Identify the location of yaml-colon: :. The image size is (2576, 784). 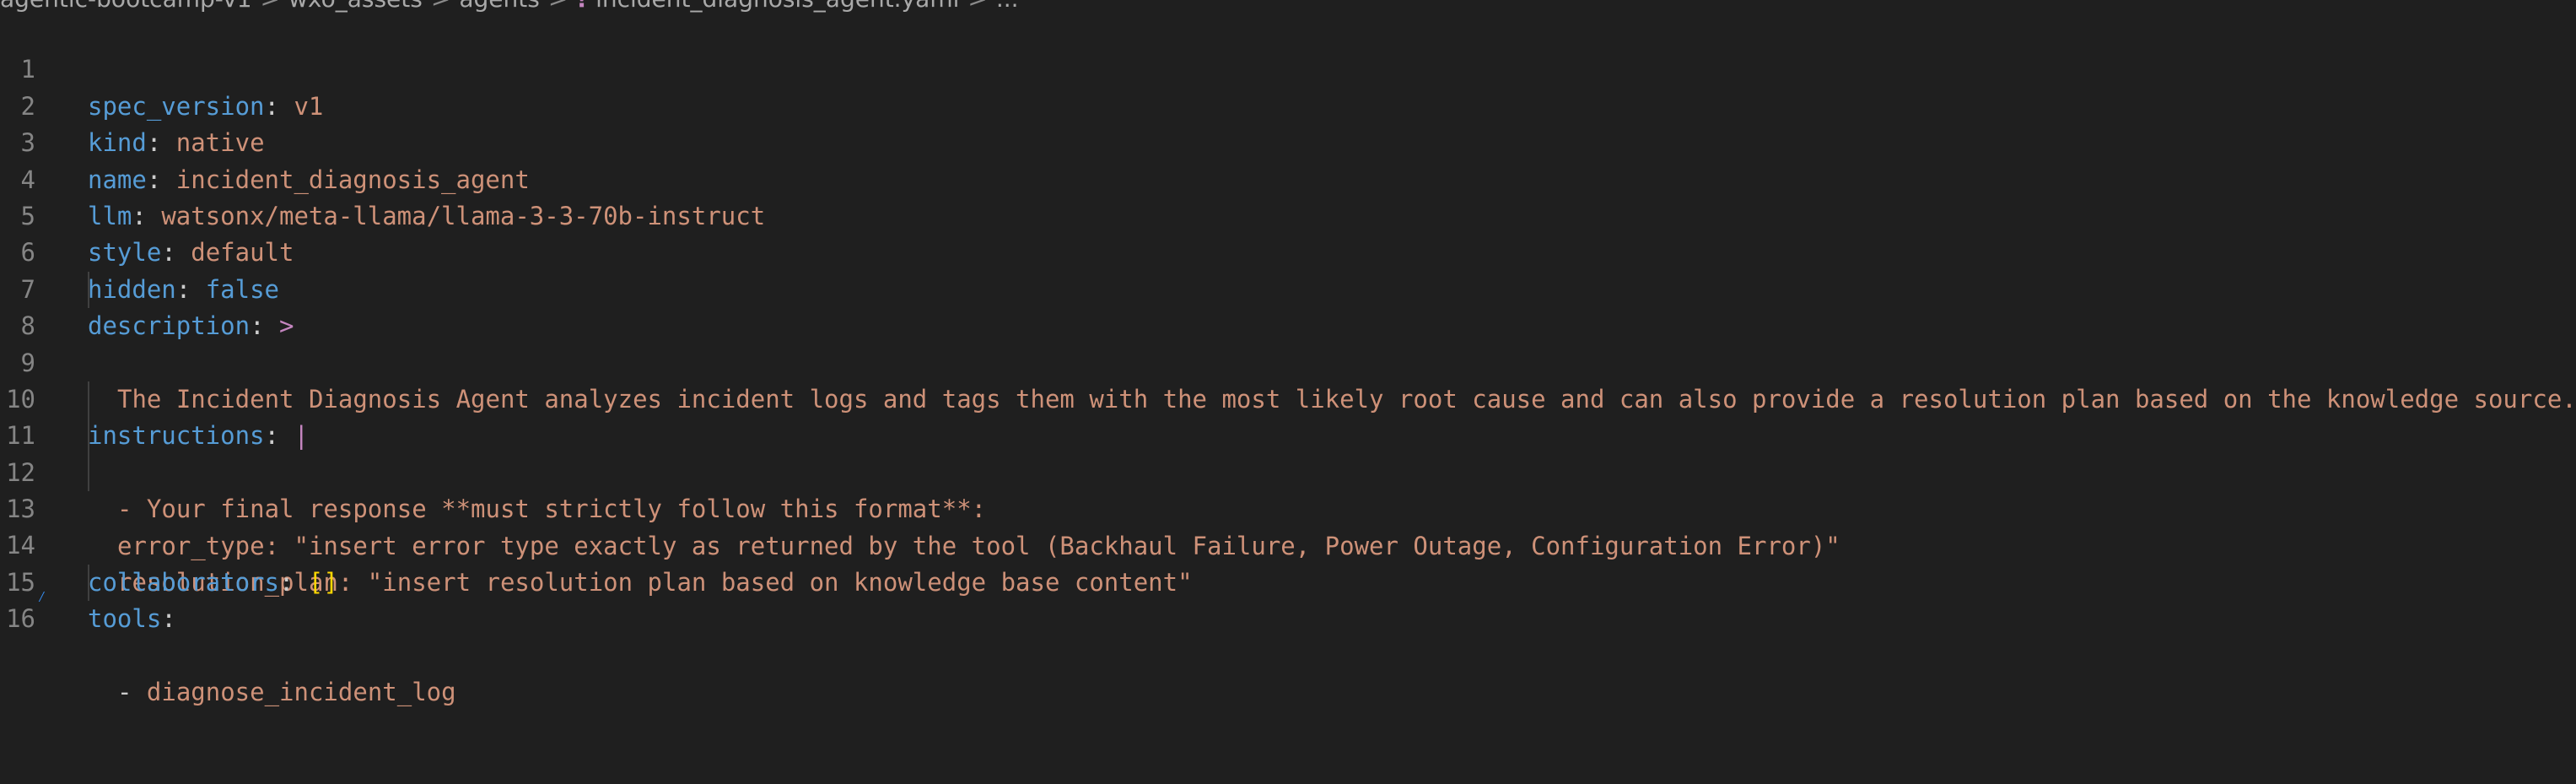
(168, 619).